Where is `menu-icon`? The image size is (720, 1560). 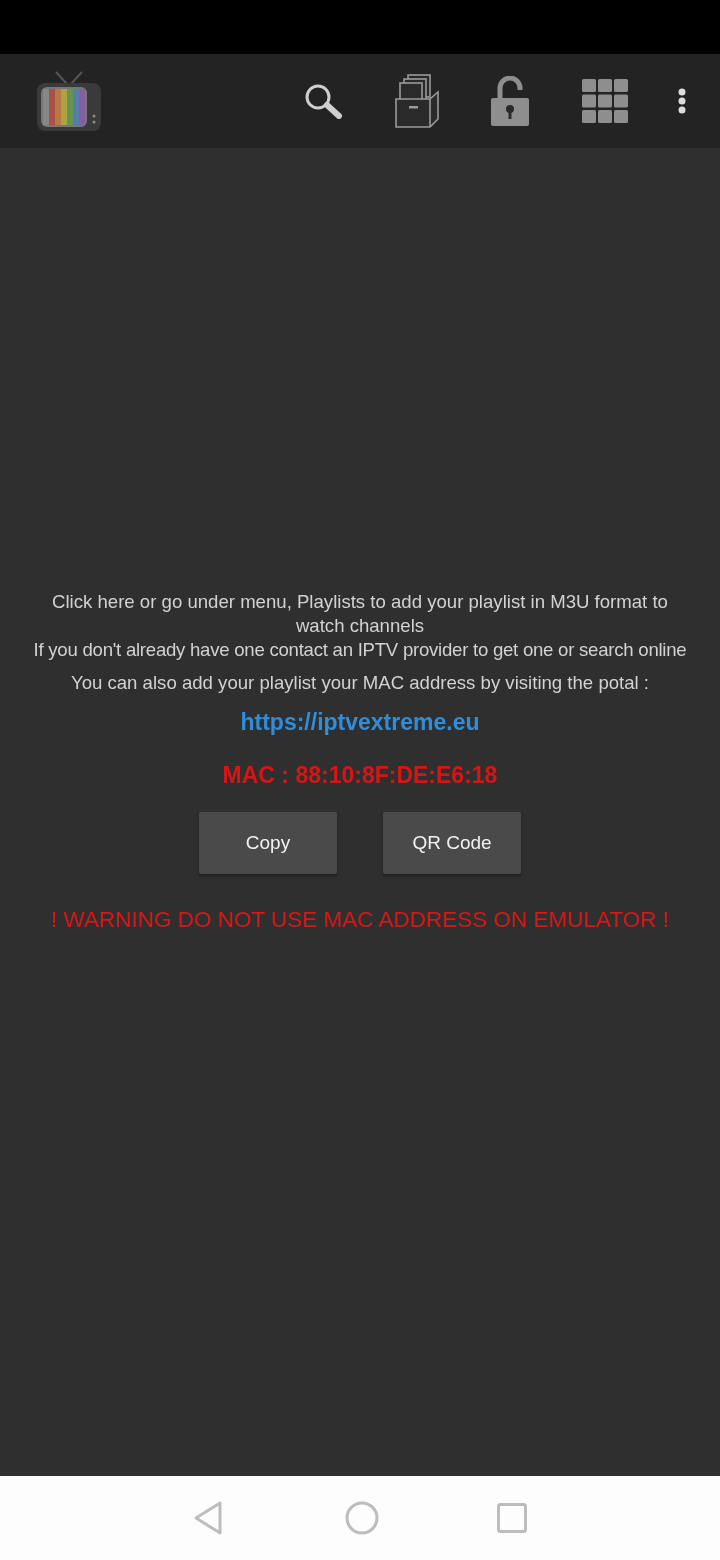
menu-icon is located at coordinates (682, 101).